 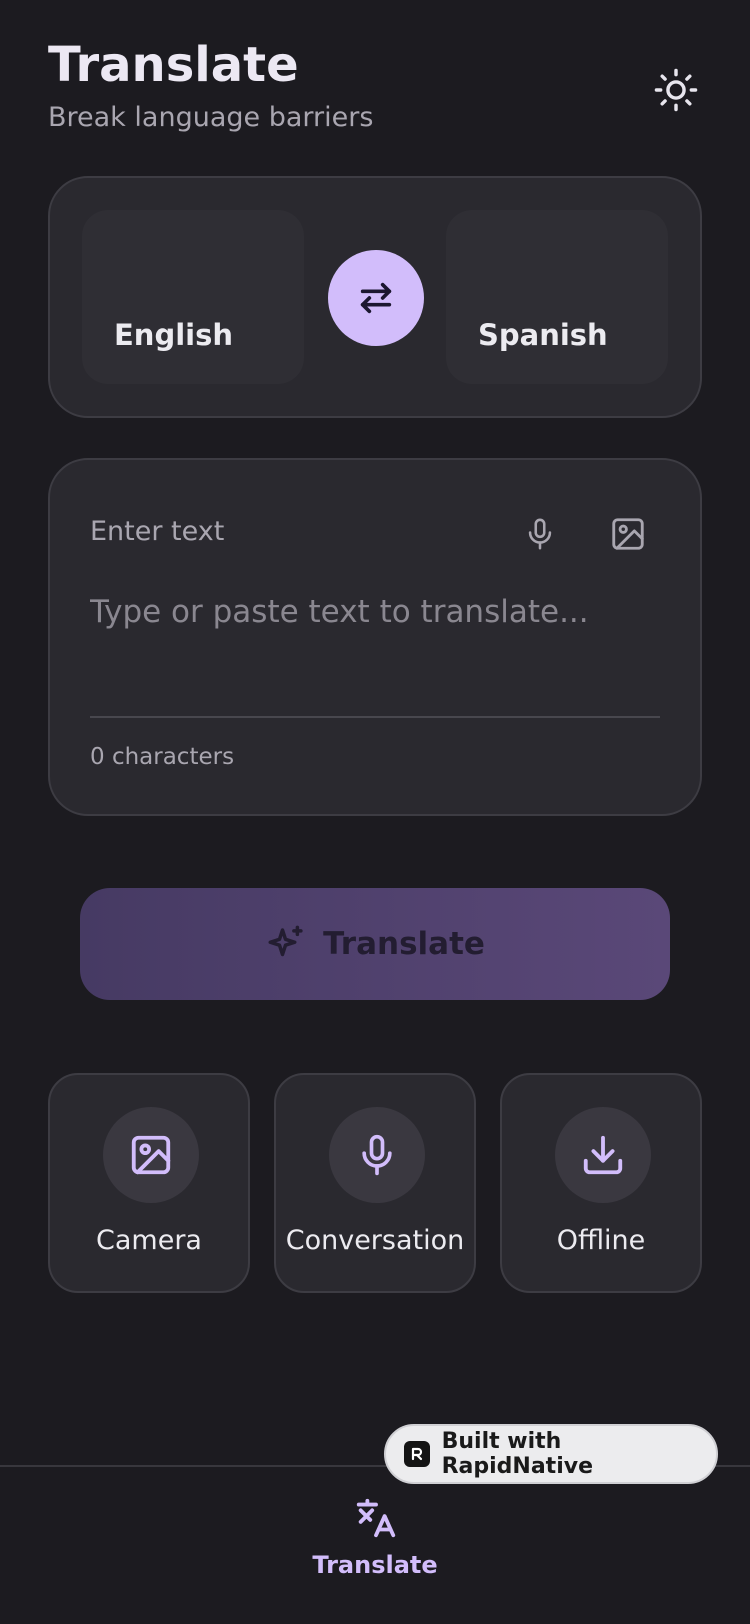 I want to click on offline-feature-button: Offline, so click(x=601, y=1183).